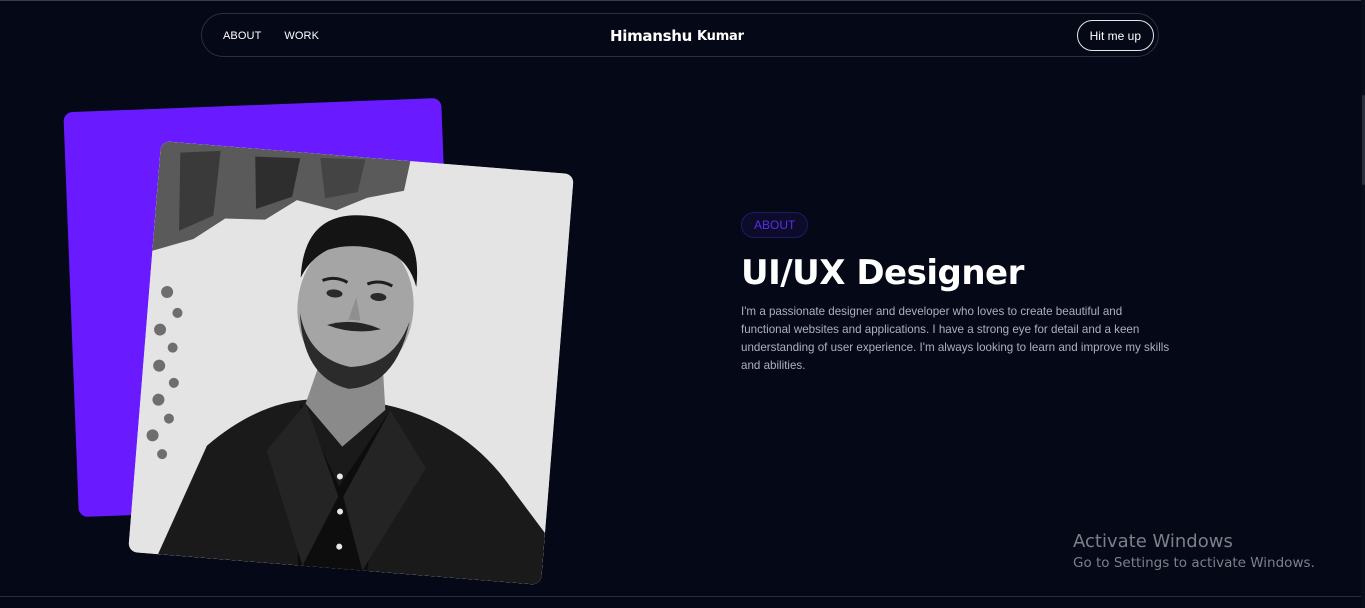 The width and height of the screenshot is (1365, 608). Describe the element at coordinates (301, 36) in the screenshot. I see `nav-link-work: WORK` at that location.